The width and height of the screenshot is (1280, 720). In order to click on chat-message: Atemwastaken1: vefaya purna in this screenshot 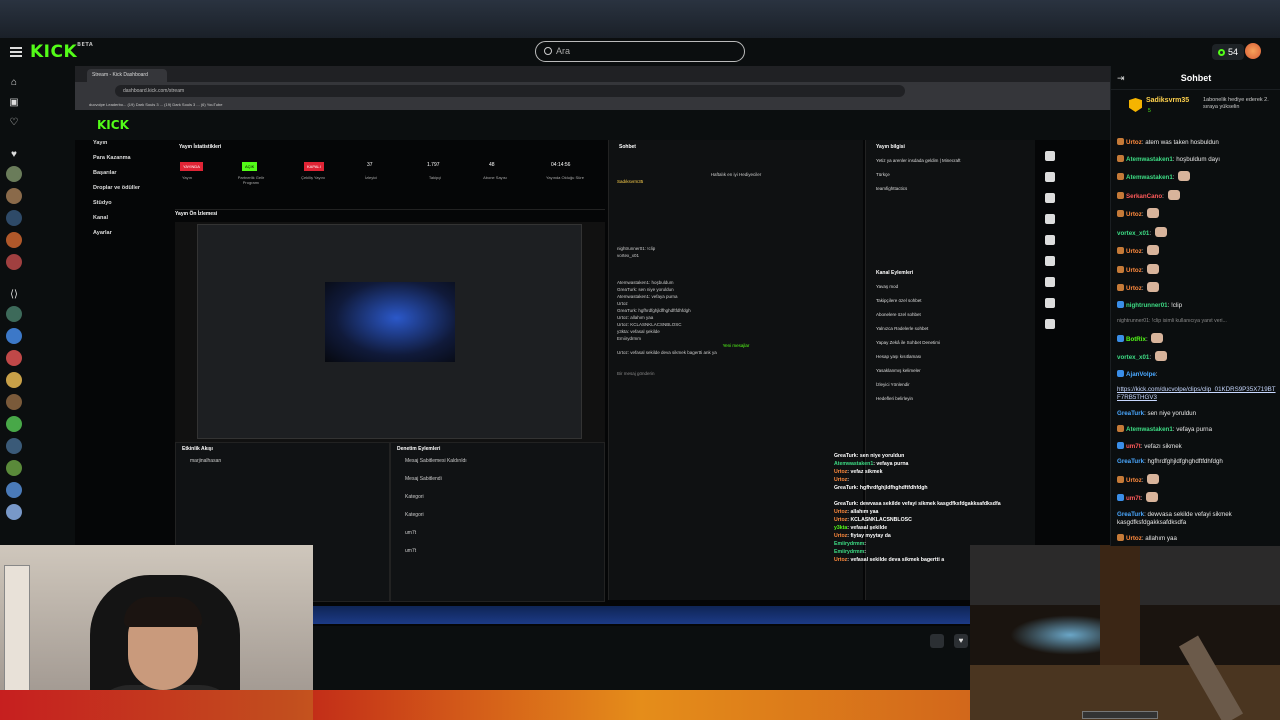, I will do `click(1198, 429)`.